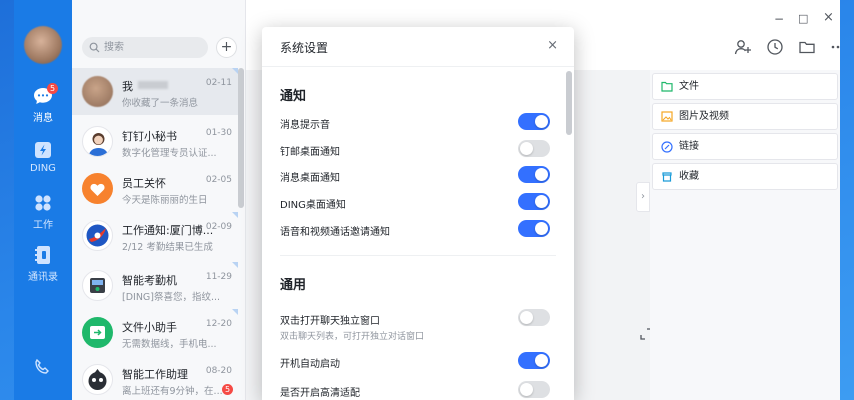 This screenshot has width=854, height=400. I want to click on side-item-label: 收藏, so click(689, 176).